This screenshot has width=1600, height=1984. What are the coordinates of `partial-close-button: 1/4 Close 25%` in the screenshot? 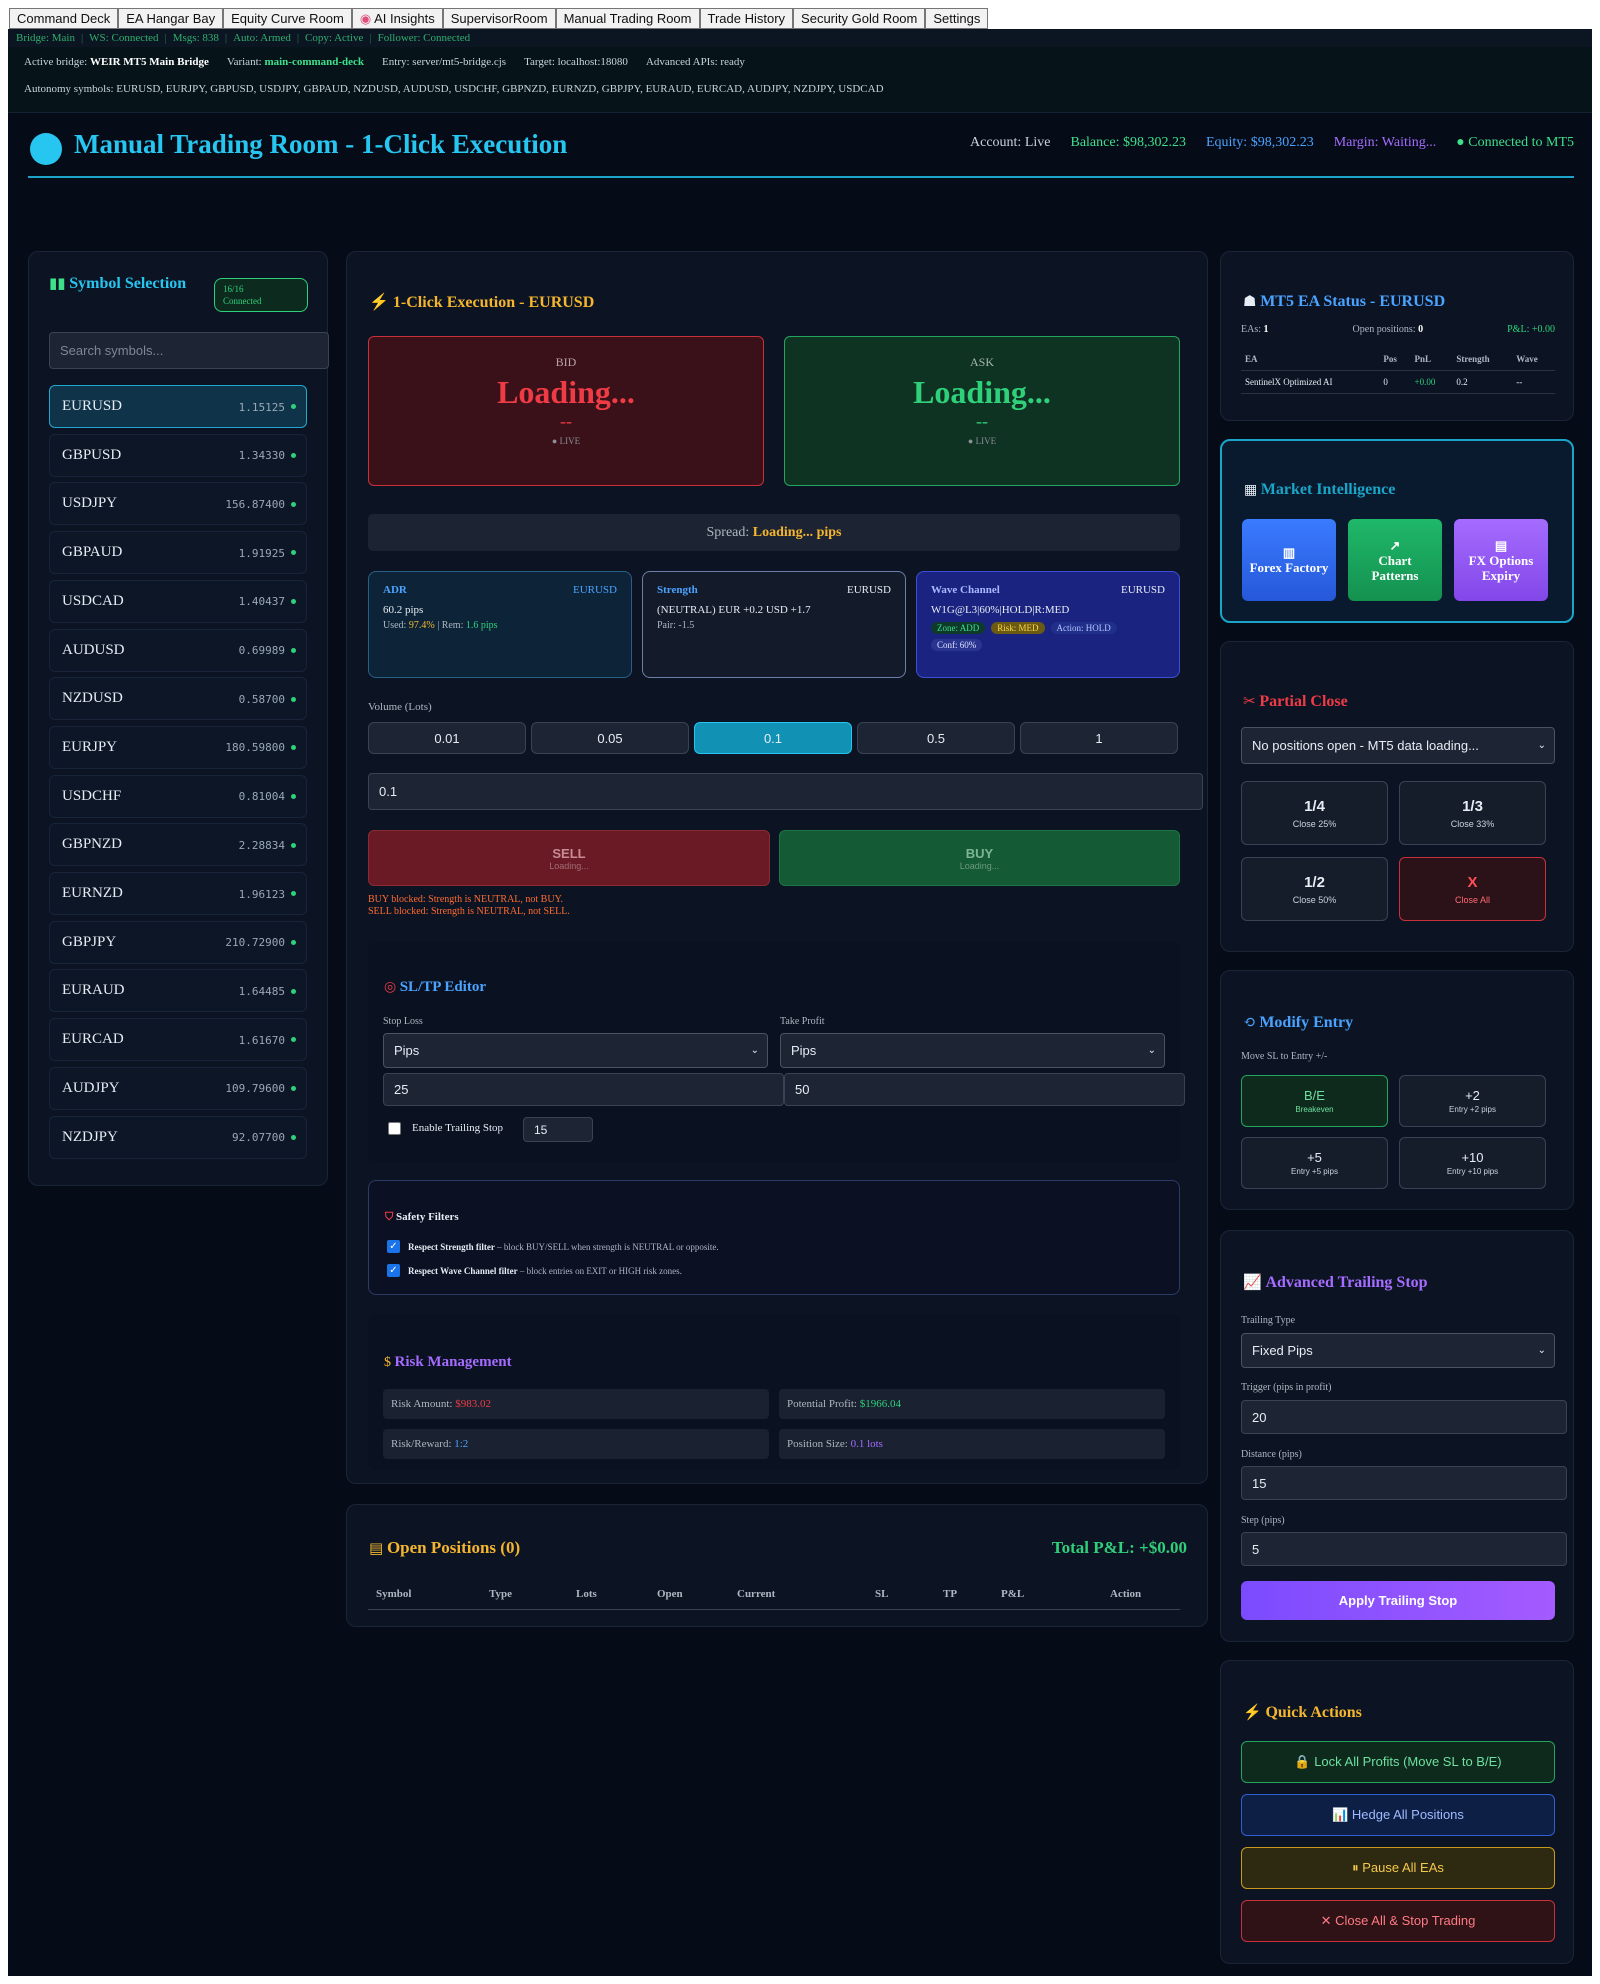 It's located at (1314, 813).